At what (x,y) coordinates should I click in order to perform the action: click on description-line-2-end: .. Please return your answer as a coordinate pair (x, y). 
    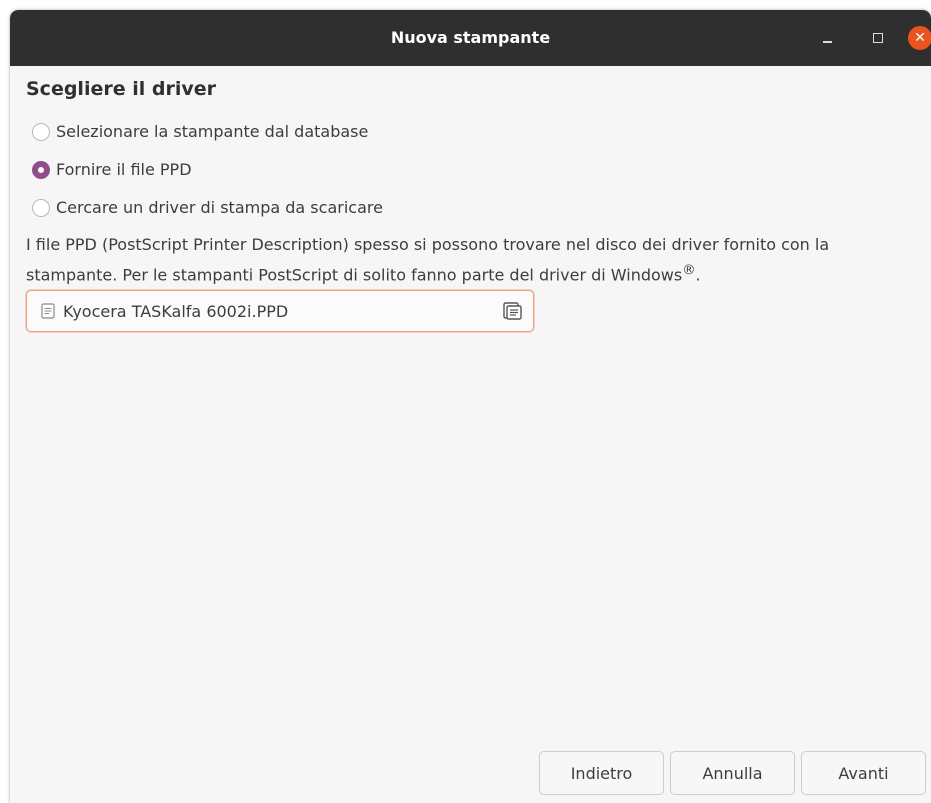
    Looking at the image, I should click on (698, 275).